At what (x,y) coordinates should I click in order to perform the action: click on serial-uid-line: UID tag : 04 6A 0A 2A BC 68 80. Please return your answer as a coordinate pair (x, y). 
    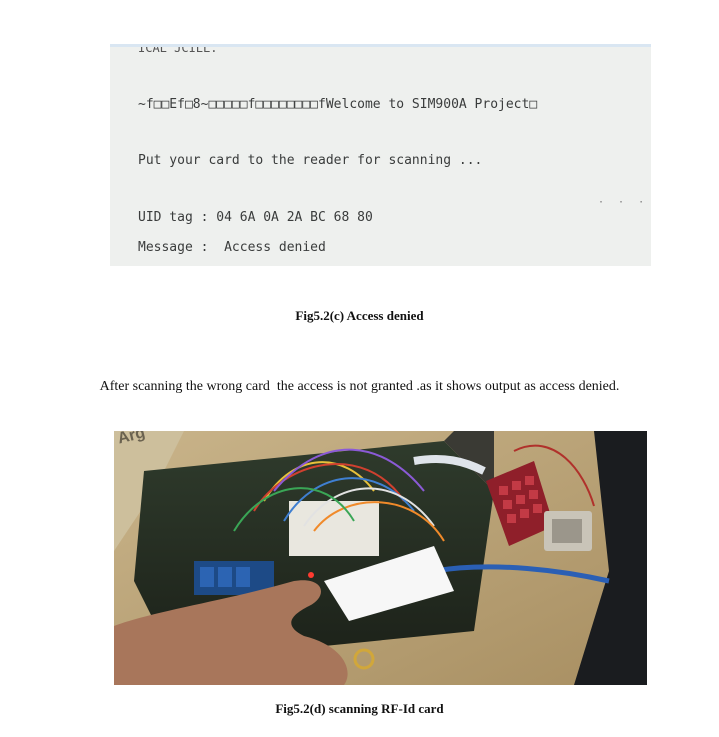
    Looking at the image, I should click on (255, 217).